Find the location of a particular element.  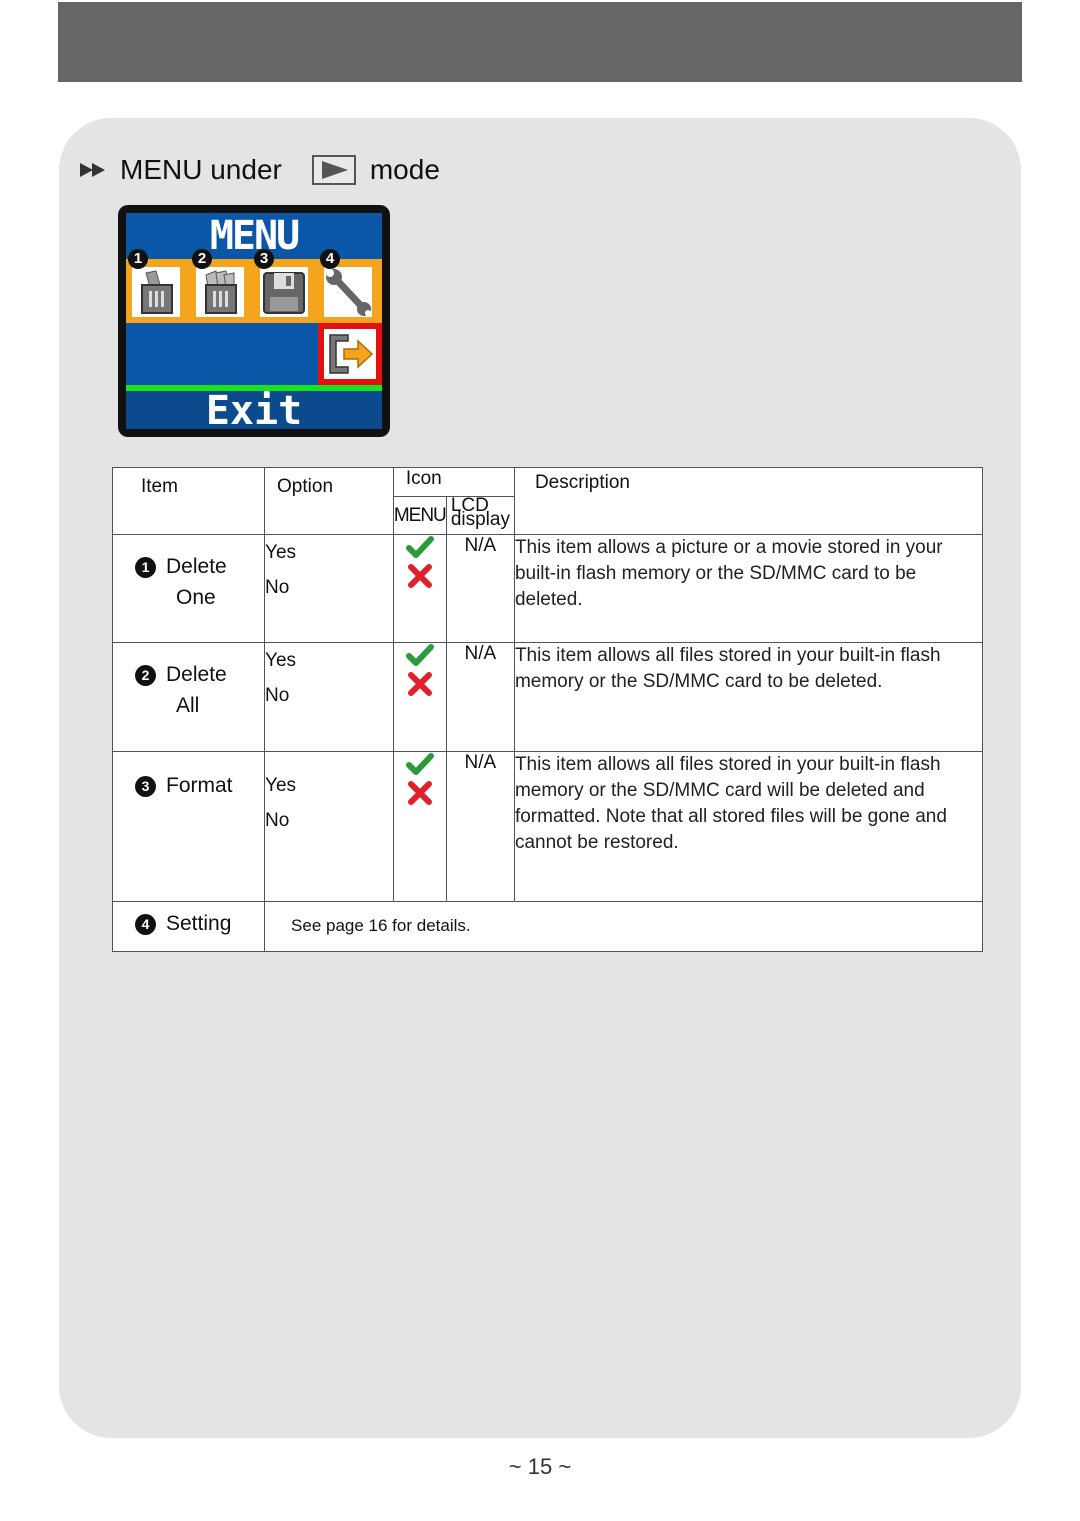

header-icon-menu: MENU is located at coordinates (419, 515).